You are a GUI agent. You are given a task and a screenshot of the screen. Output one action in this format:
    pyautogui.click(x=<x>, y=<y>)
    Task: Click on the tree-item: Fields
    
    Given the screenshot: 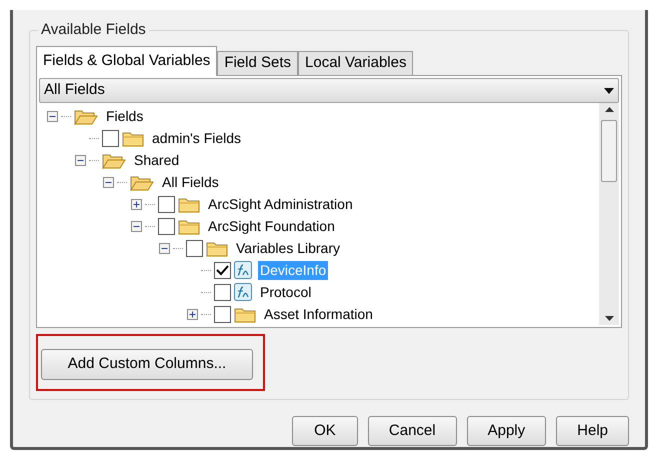 What is the action you would take?
    pyautogui.click(x=125, y=116)
    